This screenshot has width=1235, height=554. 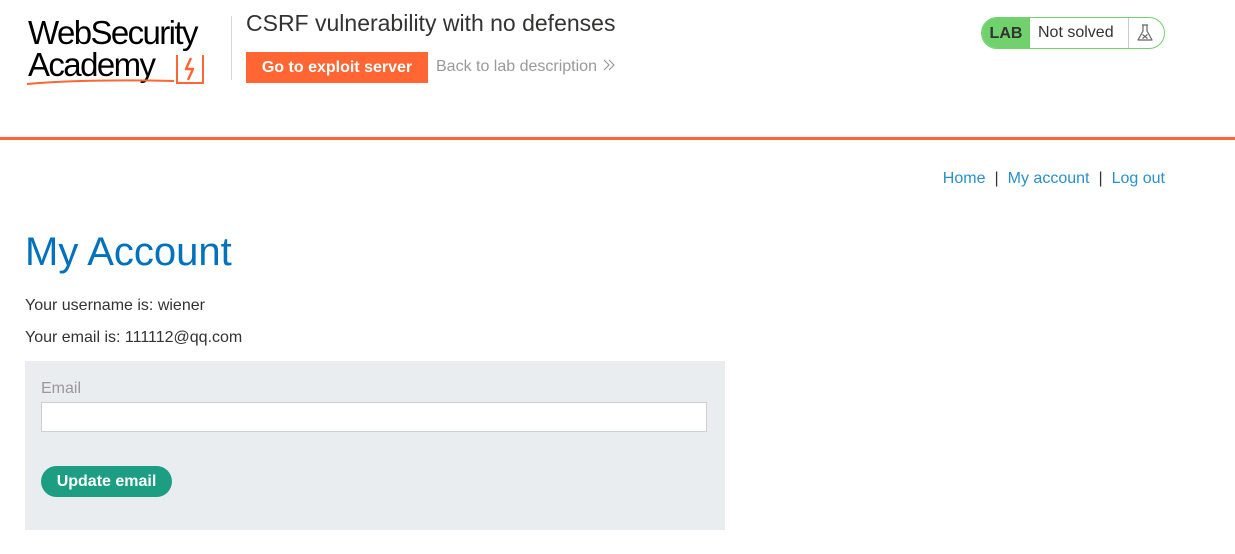 I want to click on web-security-academy-logo: WebSecurity Academy, so click(x=129, y=51).